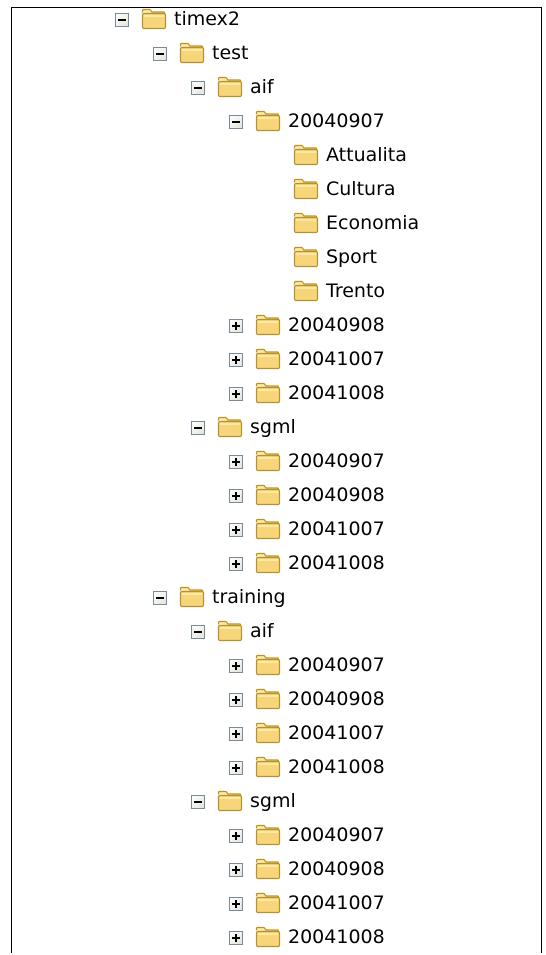  I want to click on tree-node-label: Attualita, so click(366, 155).